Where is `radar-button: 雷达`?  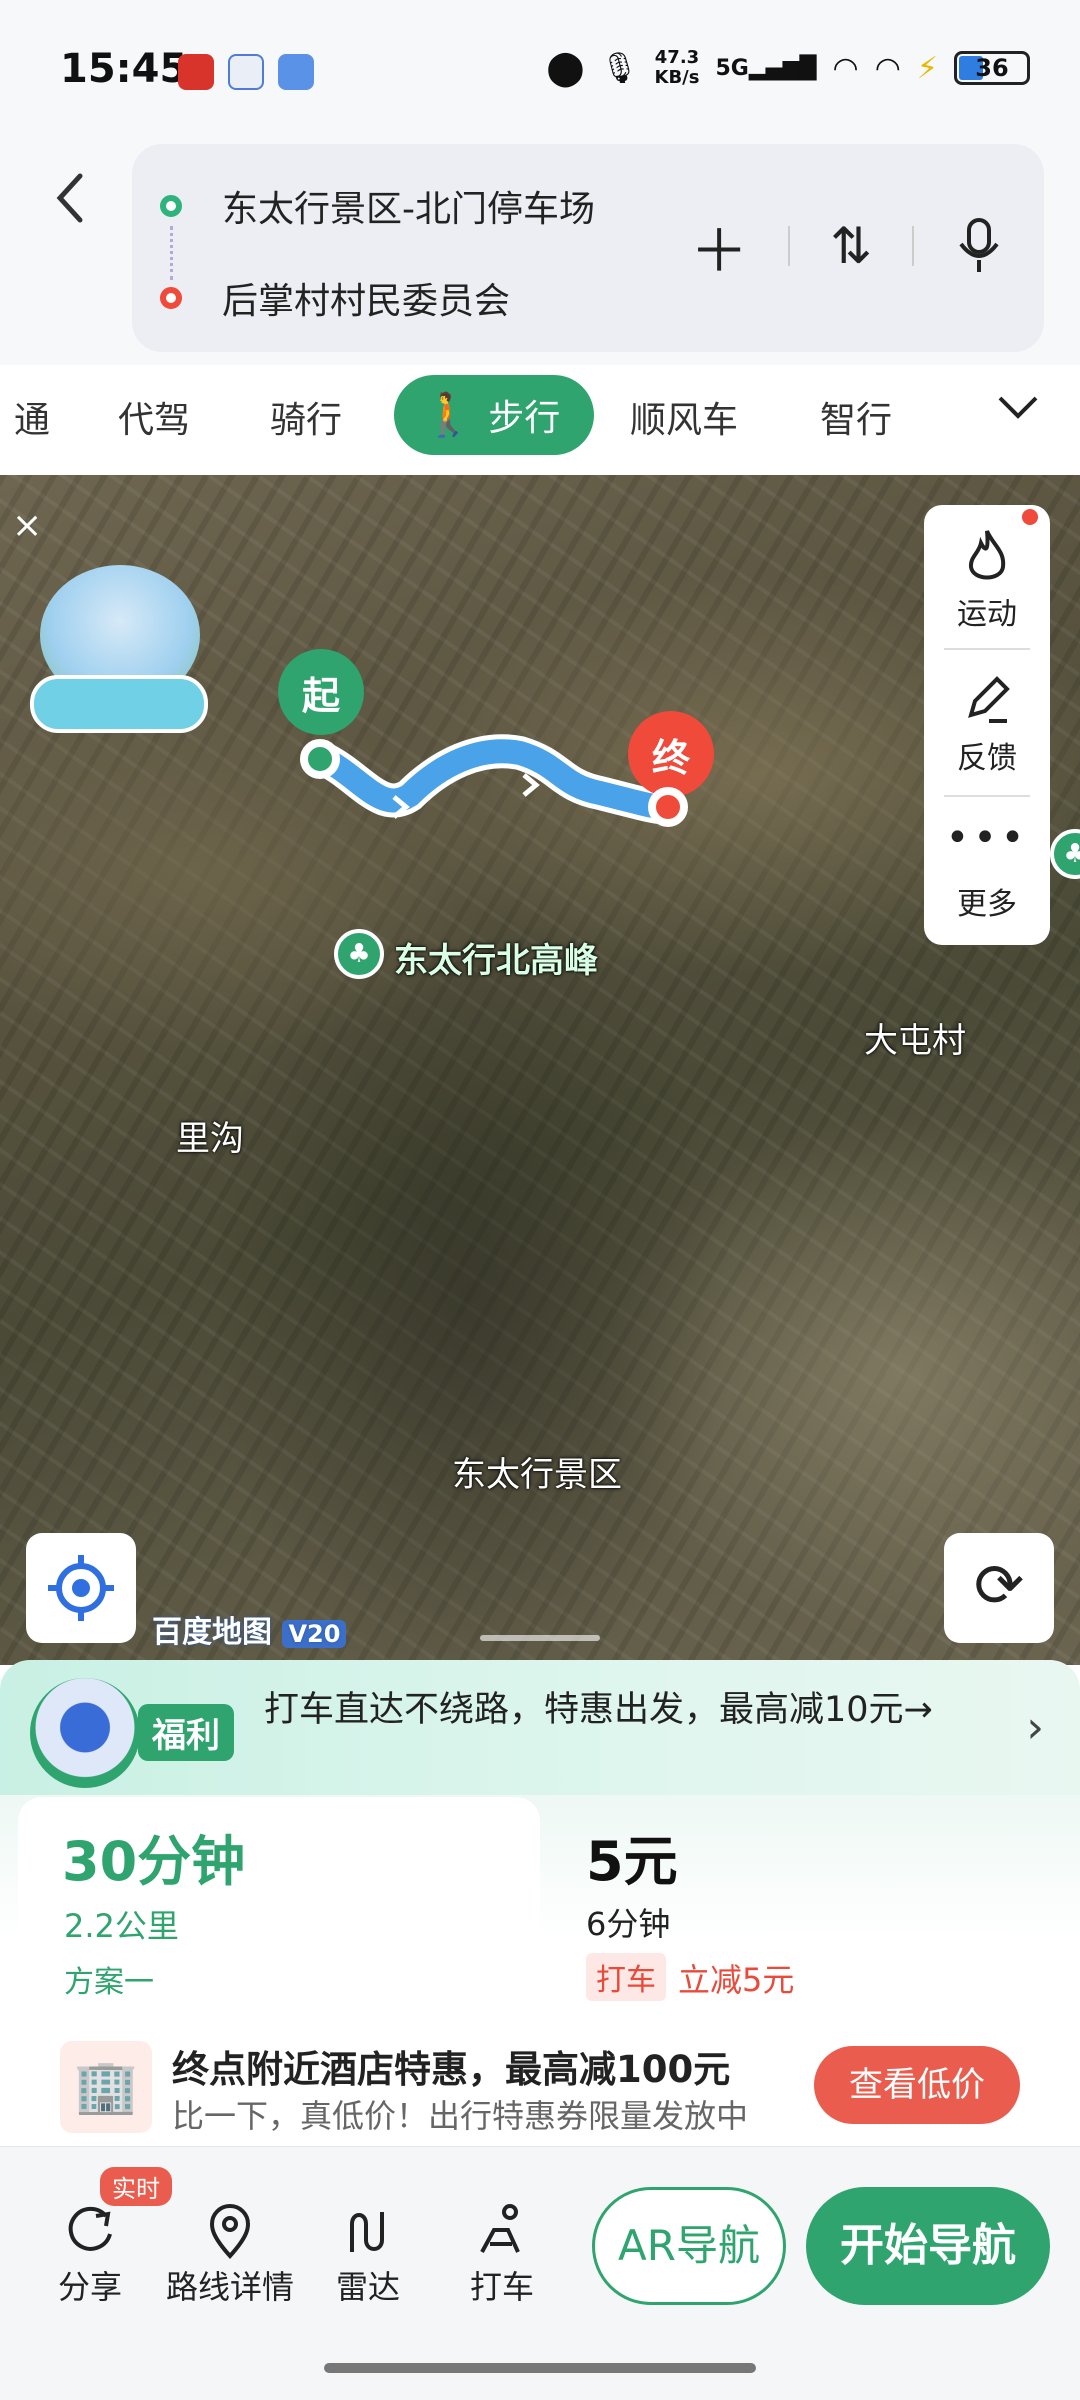
radar-button: 雷达 is located at coordinates (368, 2255).